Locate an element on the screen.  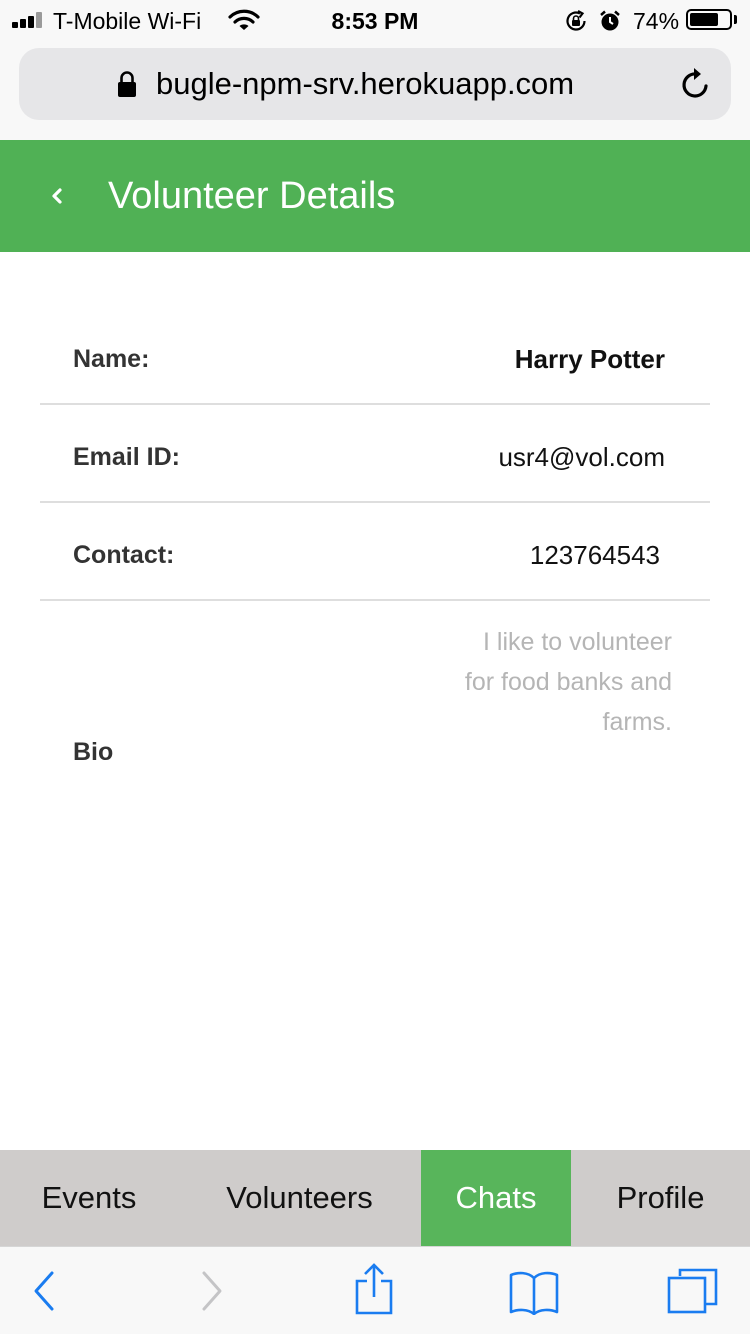
tab-profile: Profile is located at coordinates (660, 1198).